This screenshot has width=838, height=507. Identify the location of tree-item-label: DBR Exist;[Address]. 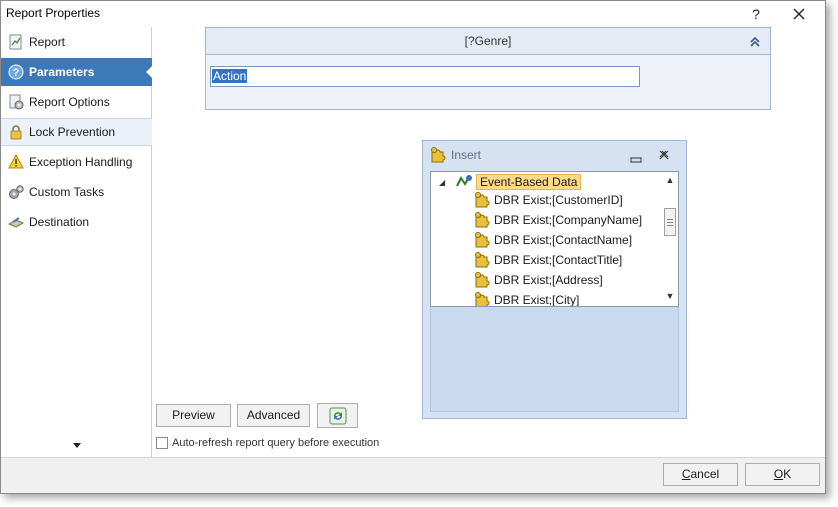
(548, 280).